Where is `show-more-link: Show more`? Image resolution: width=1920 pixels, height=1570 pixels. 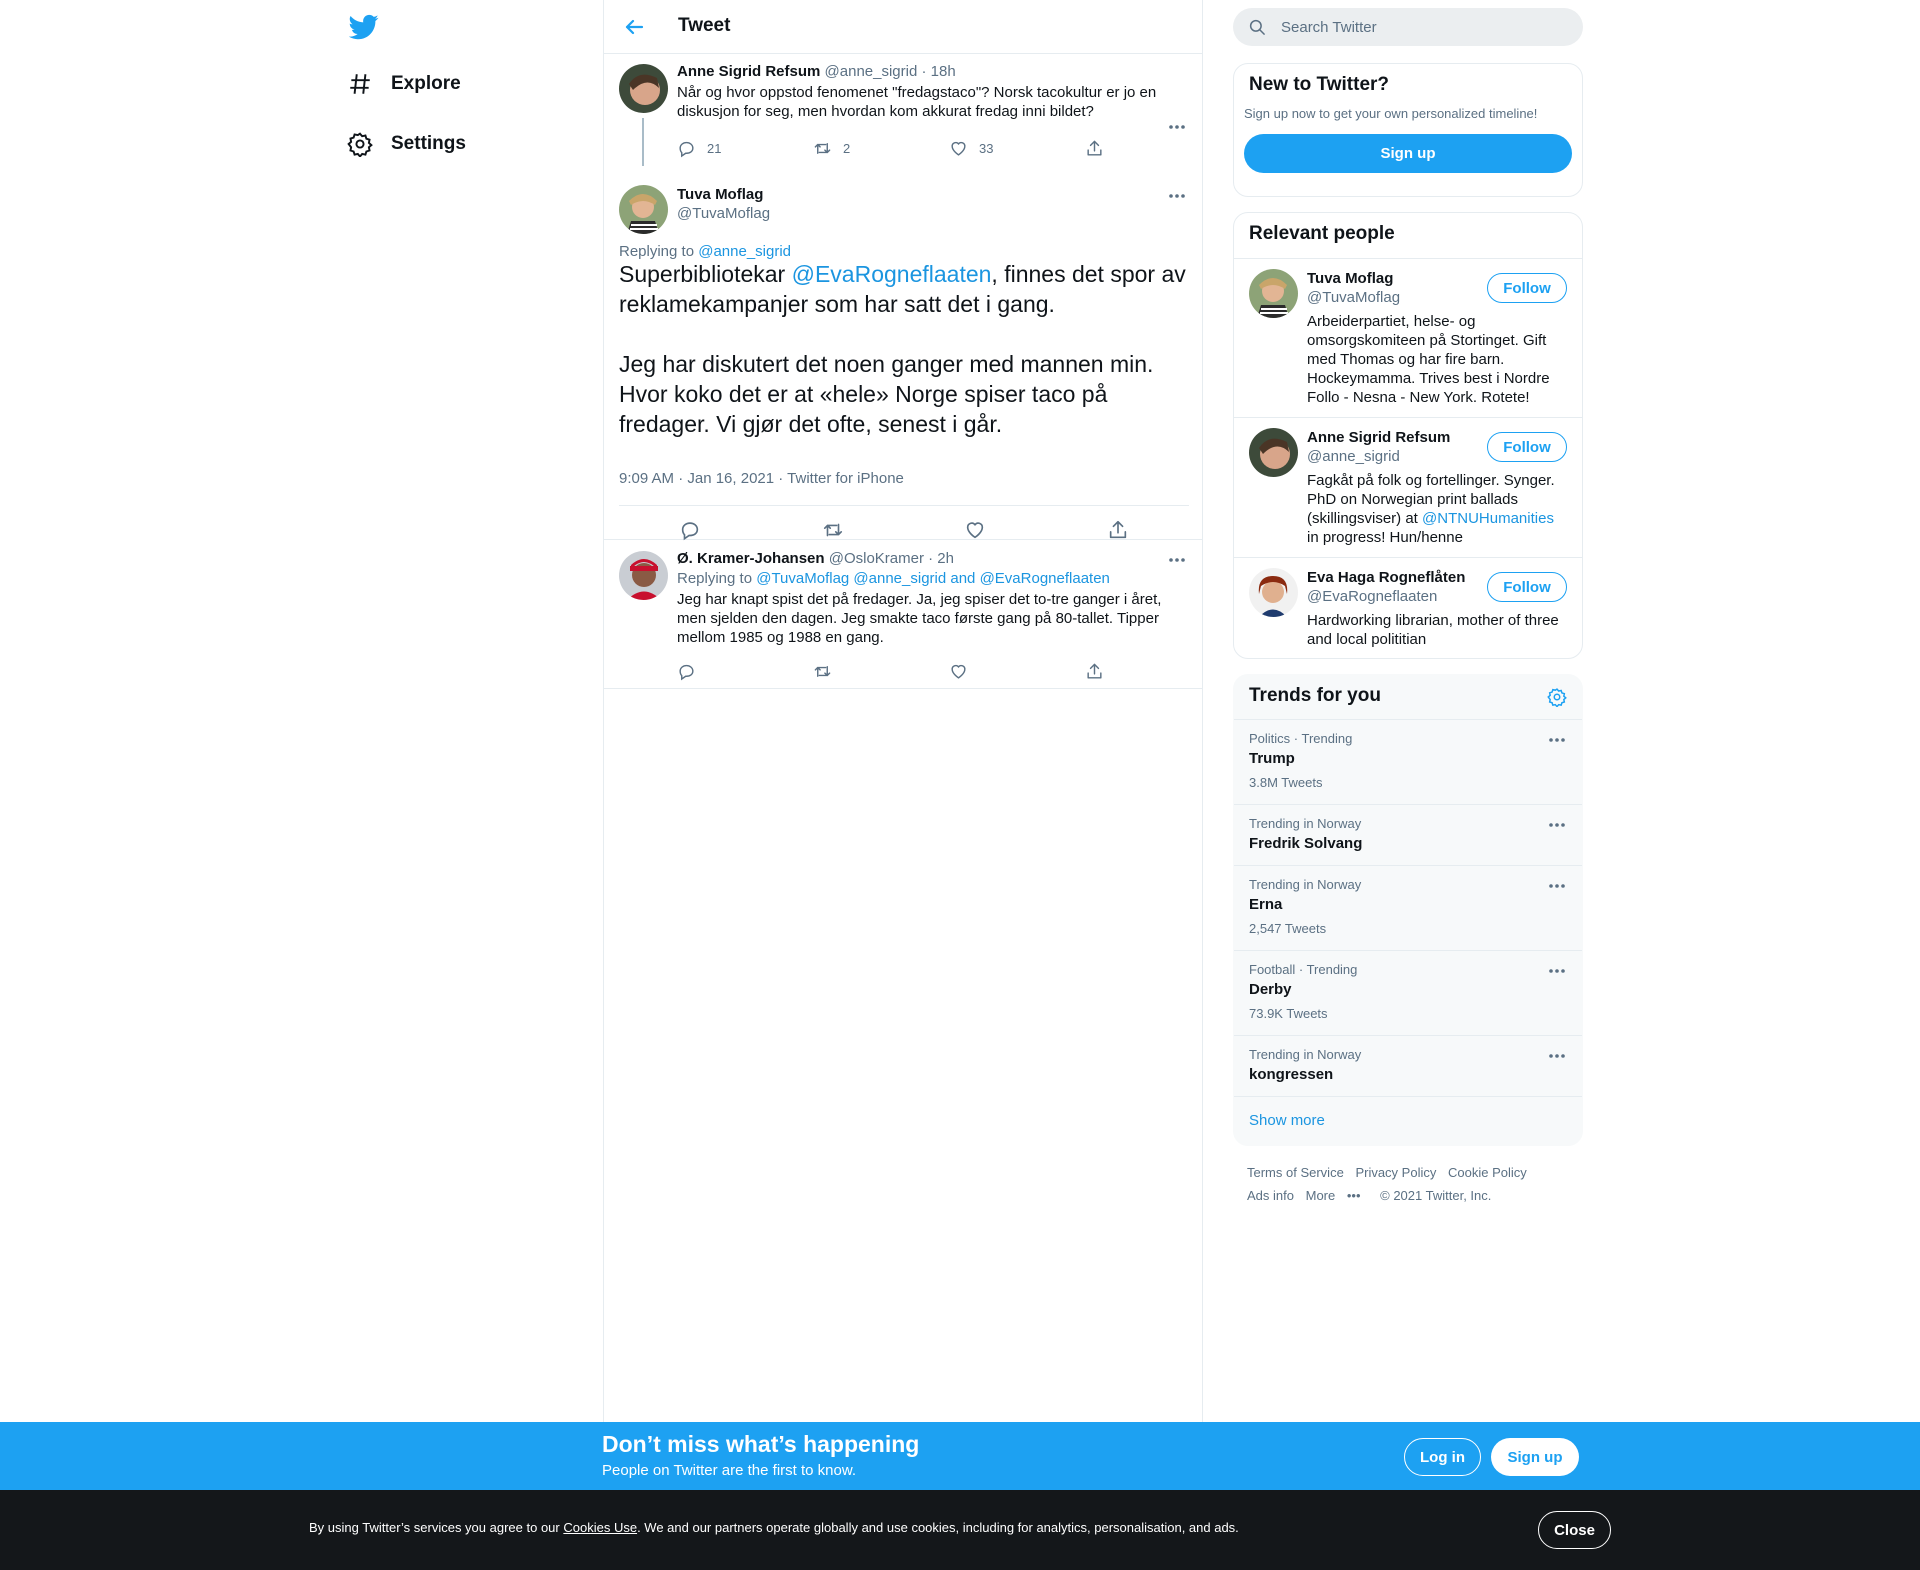 show-more-link: Show more is located at coordinates (1287, 1120).